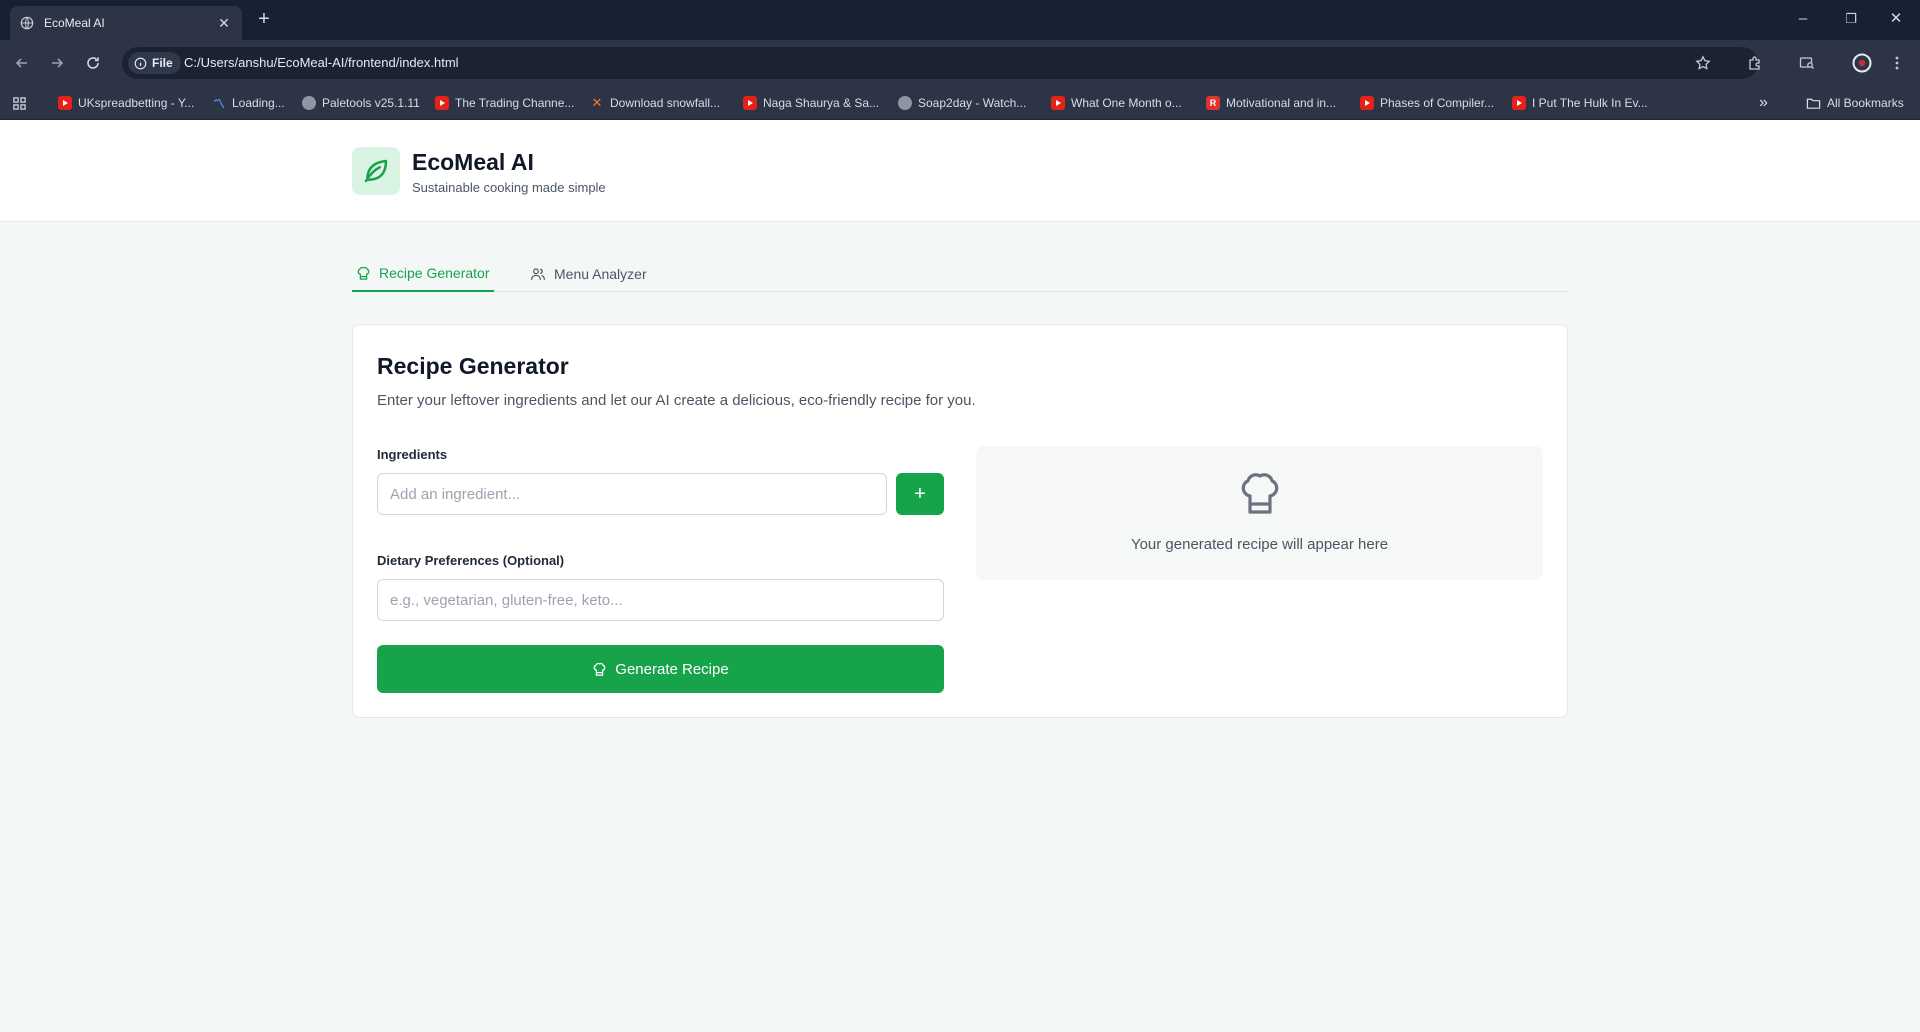 The width and height of the screenshot is (1920, 1032). Describe the element at coordinates (1803, 19) in the screenshot. I see `minimize-icon: –` at that location.